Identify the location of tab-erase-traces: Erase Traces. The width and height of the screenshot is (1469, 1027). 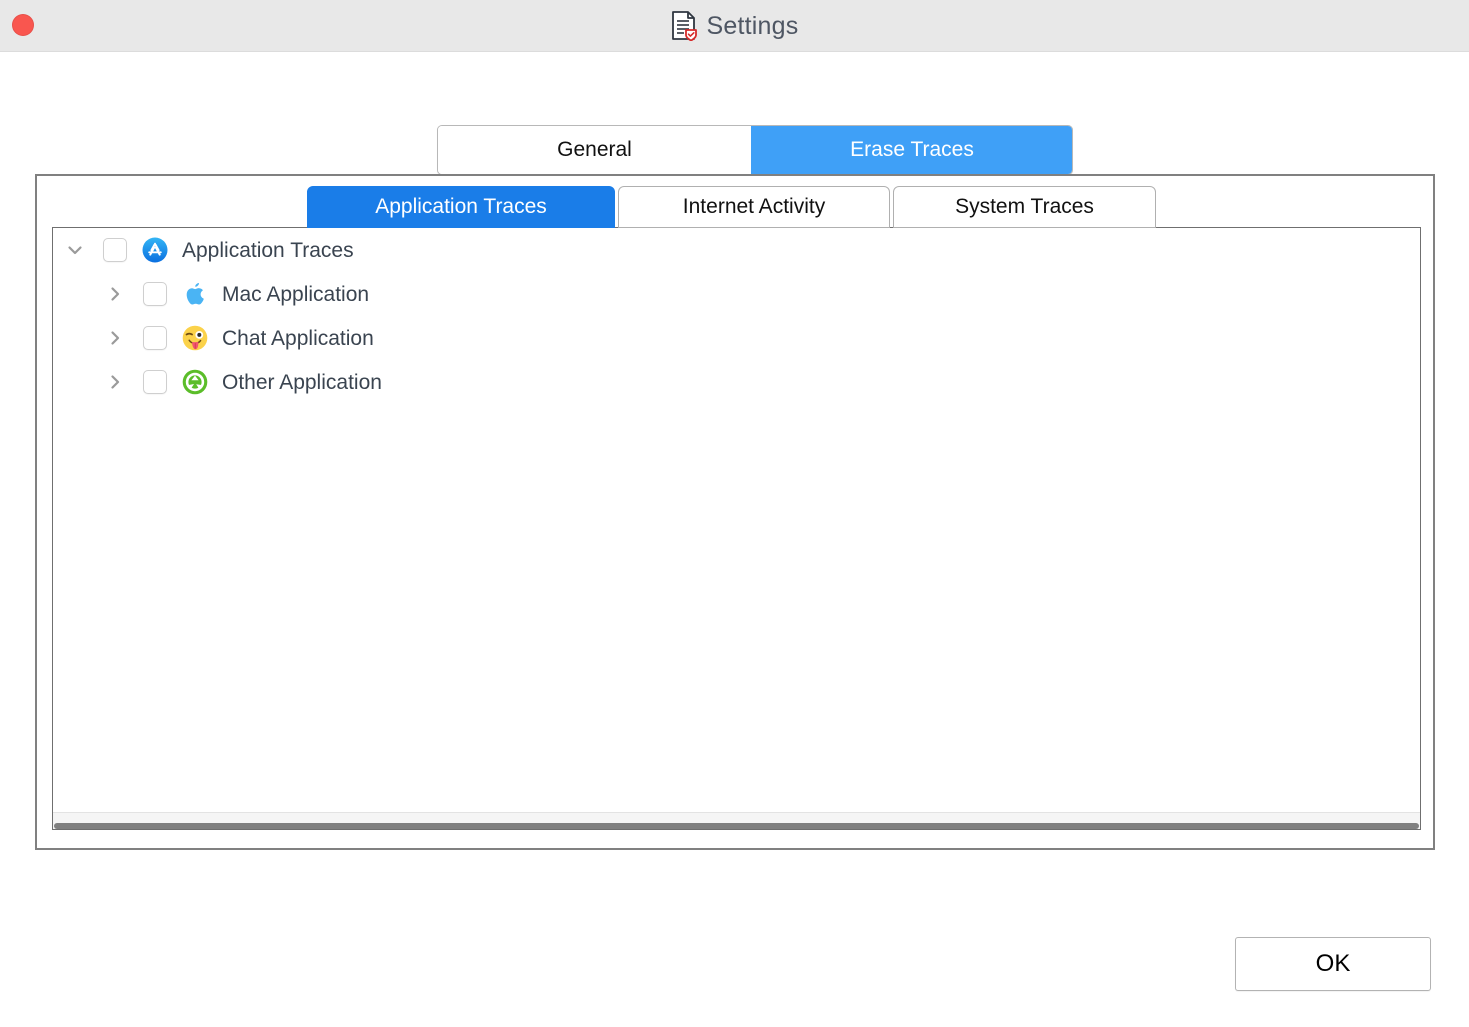
(911, 150).